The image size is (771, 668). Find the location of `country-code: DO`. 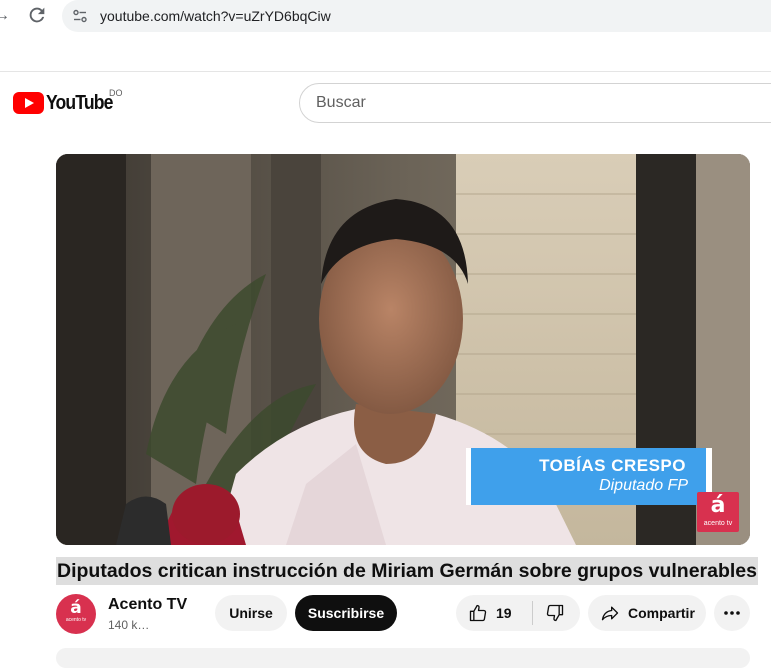

country-code: DO is located at coordinates (116, 93).